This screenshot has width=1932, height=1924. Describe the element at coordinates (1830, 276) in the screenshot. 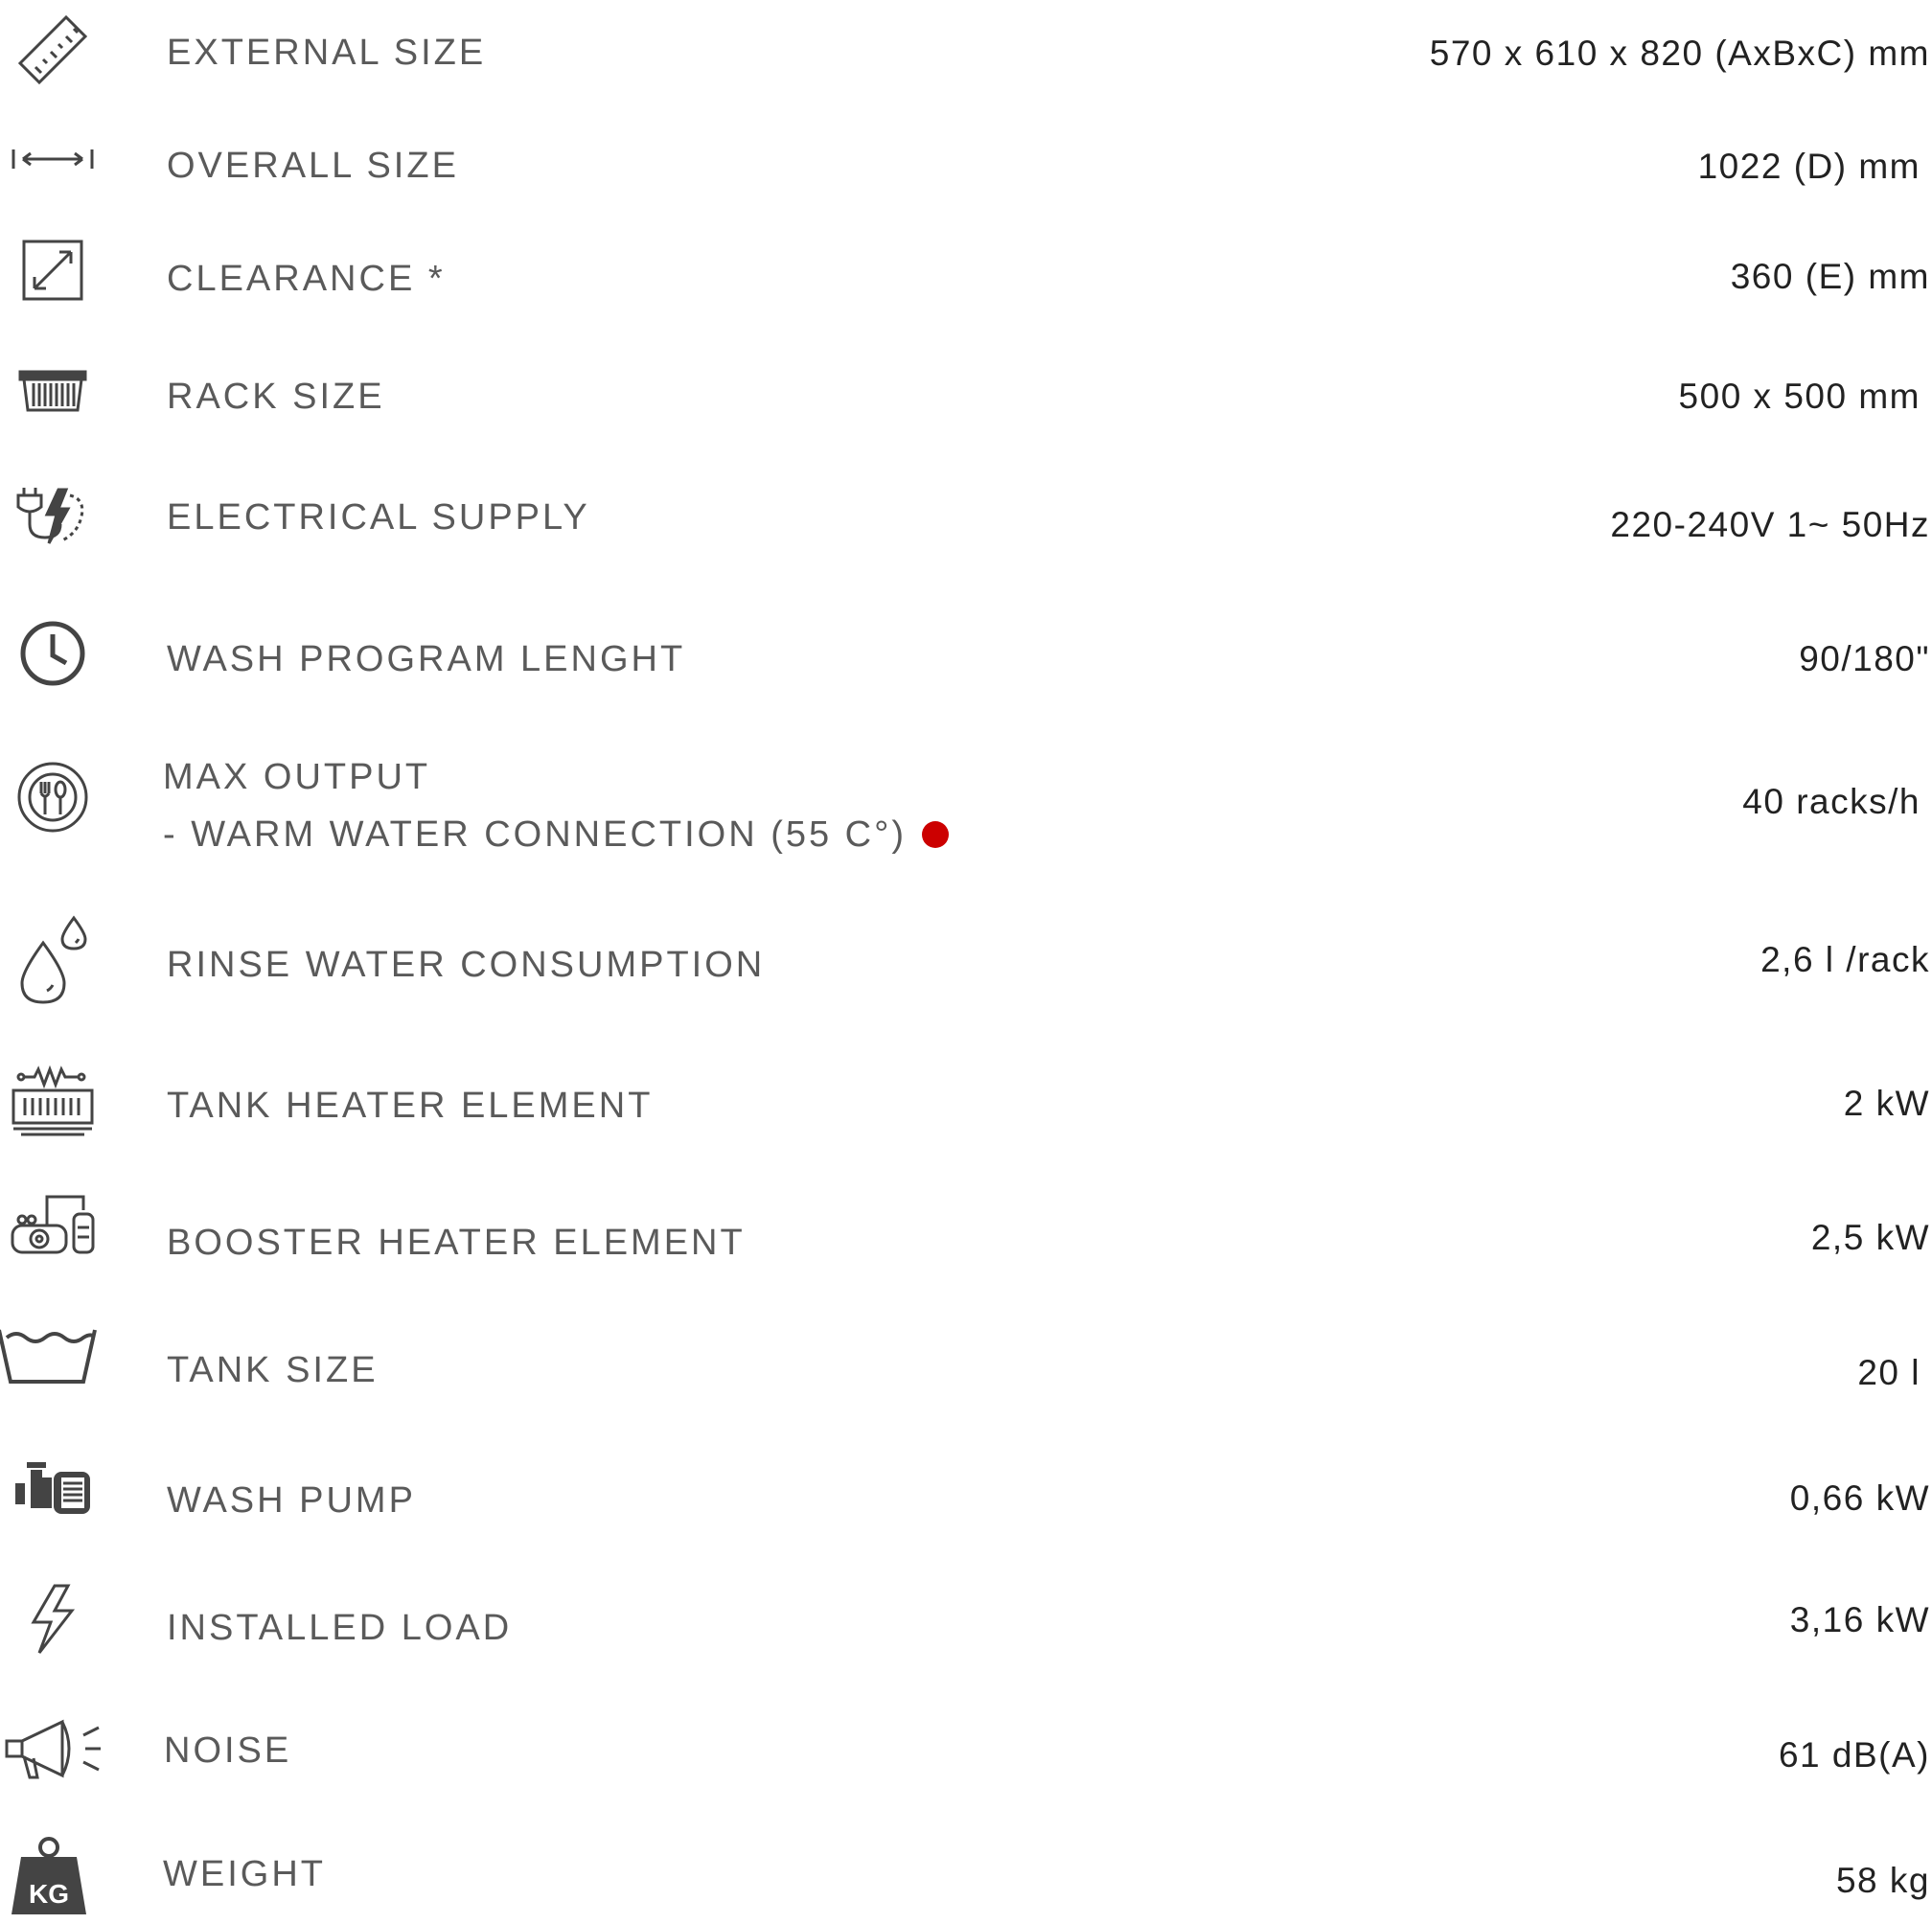

I see `spec-value: 360 (E) mm` at that location.